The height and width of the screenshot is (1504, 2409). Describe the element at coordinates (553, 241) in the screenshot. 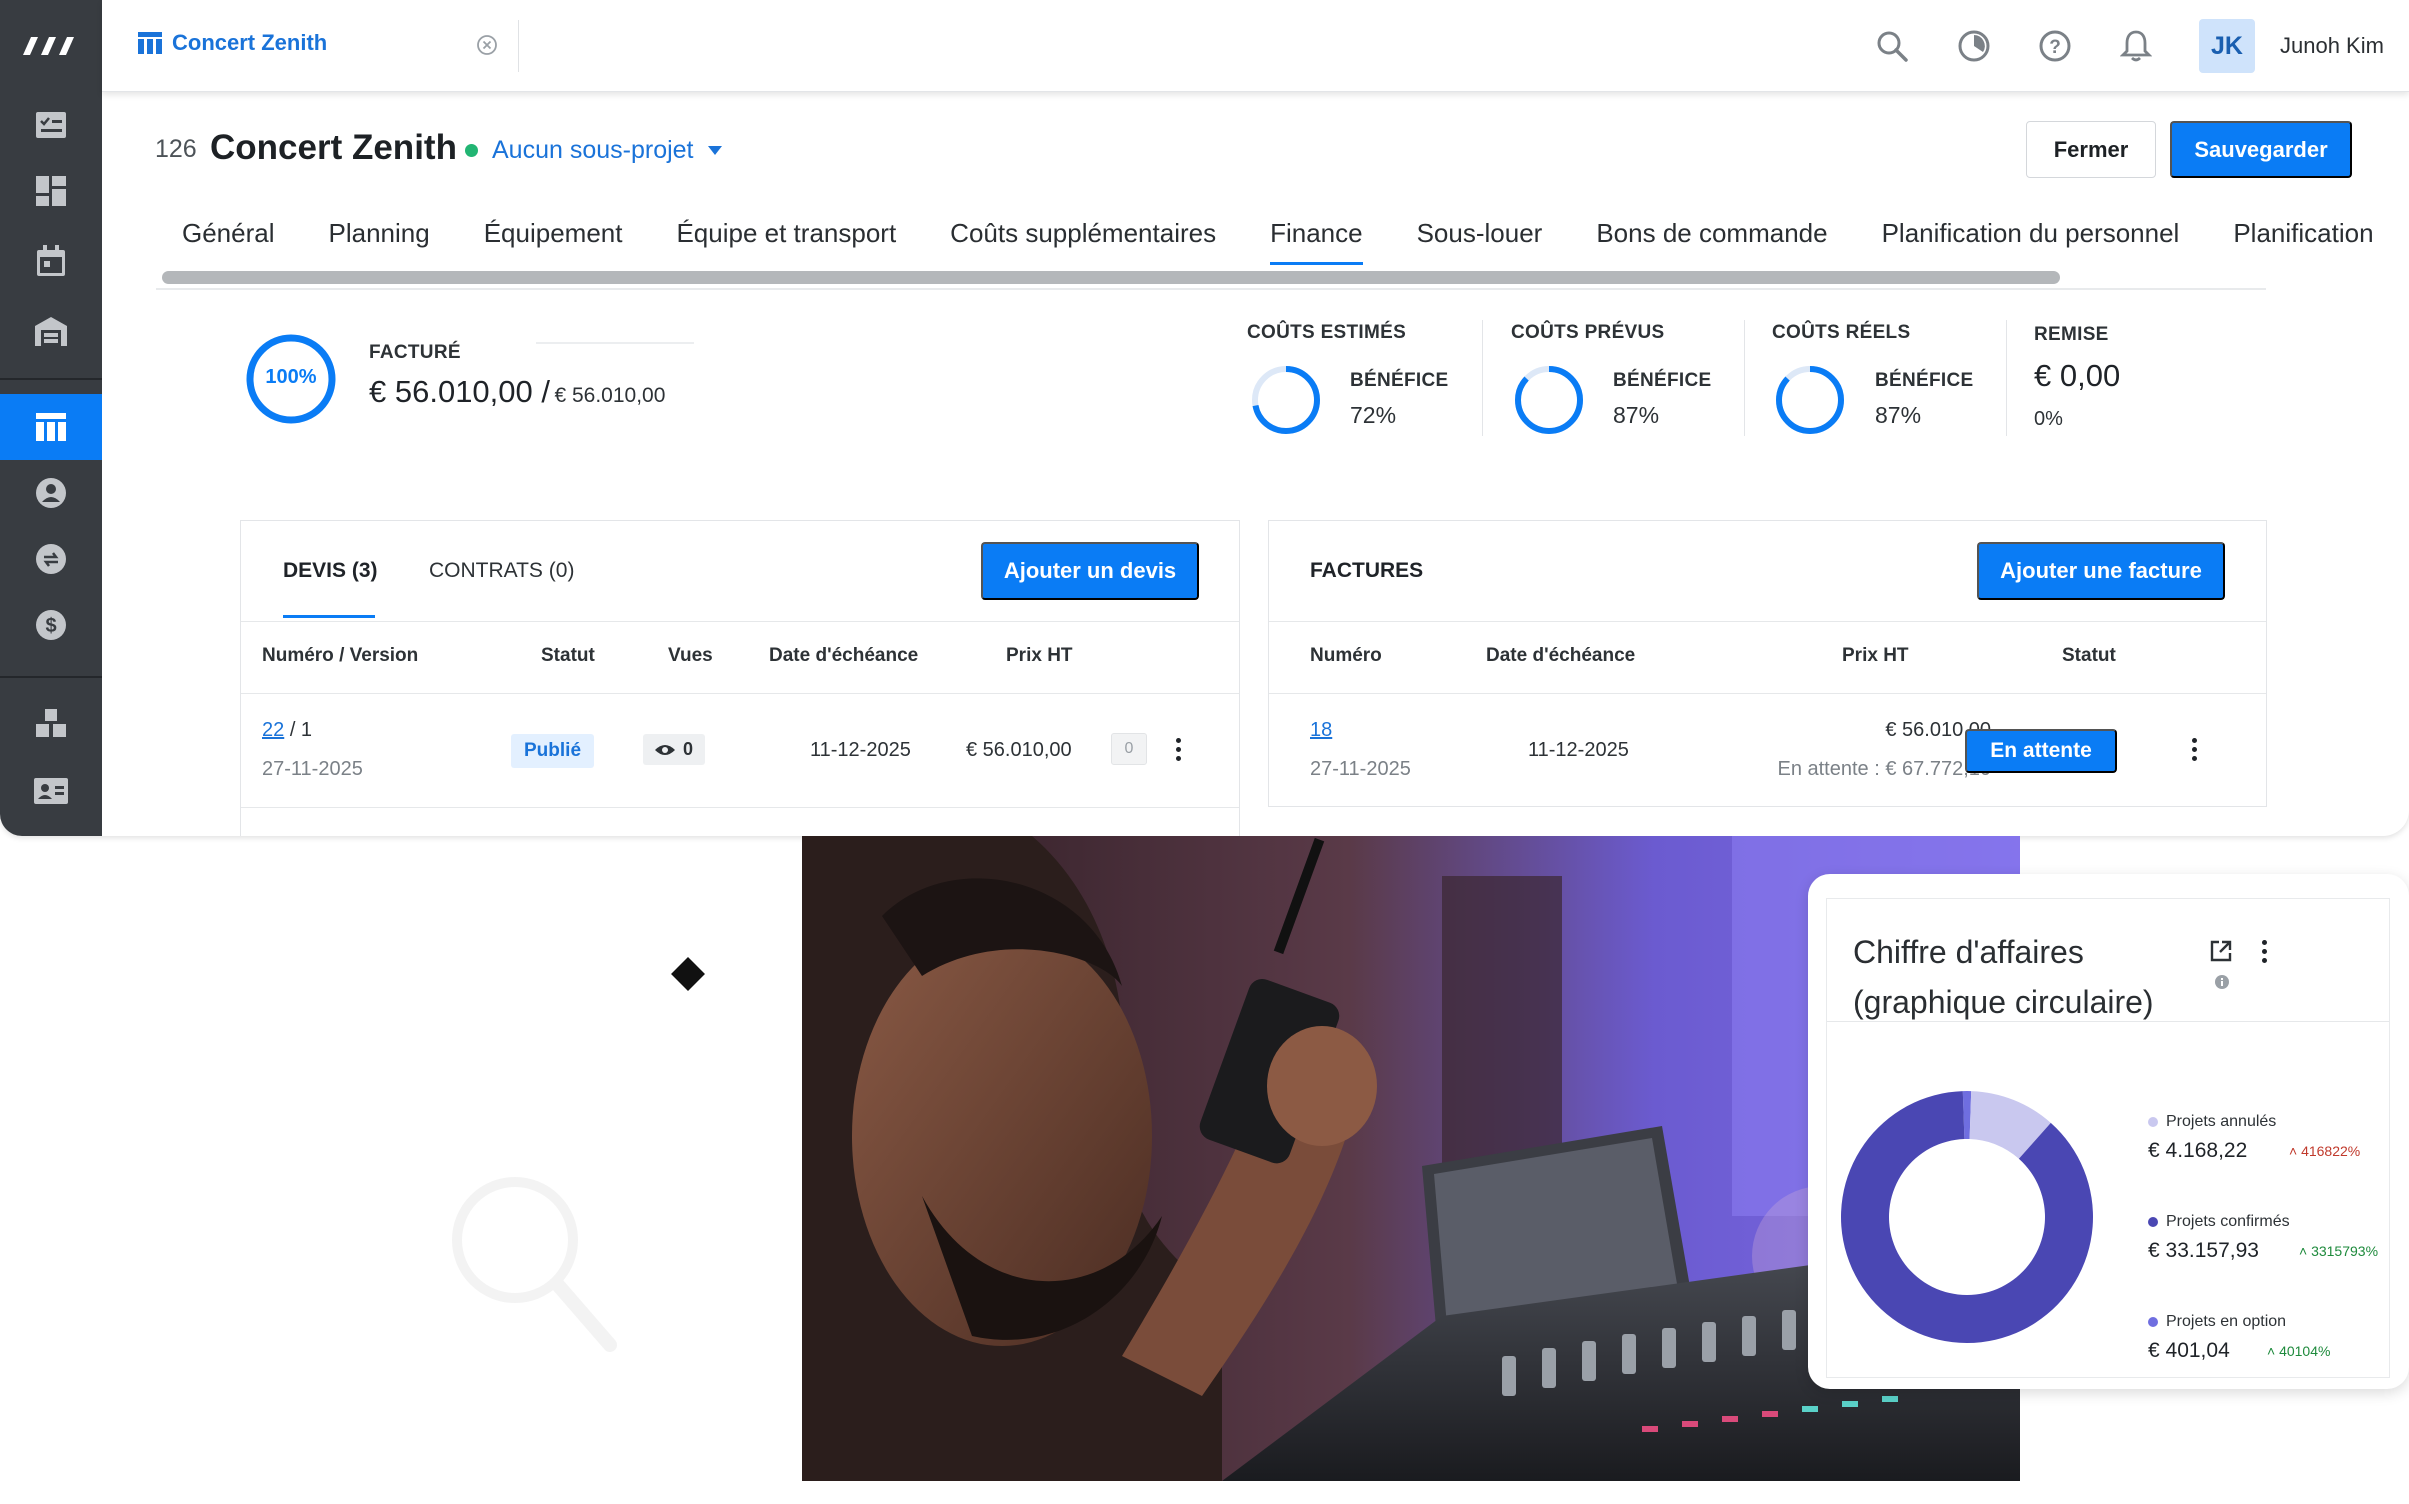

I see `tab-equipment: Équipement` at that location.